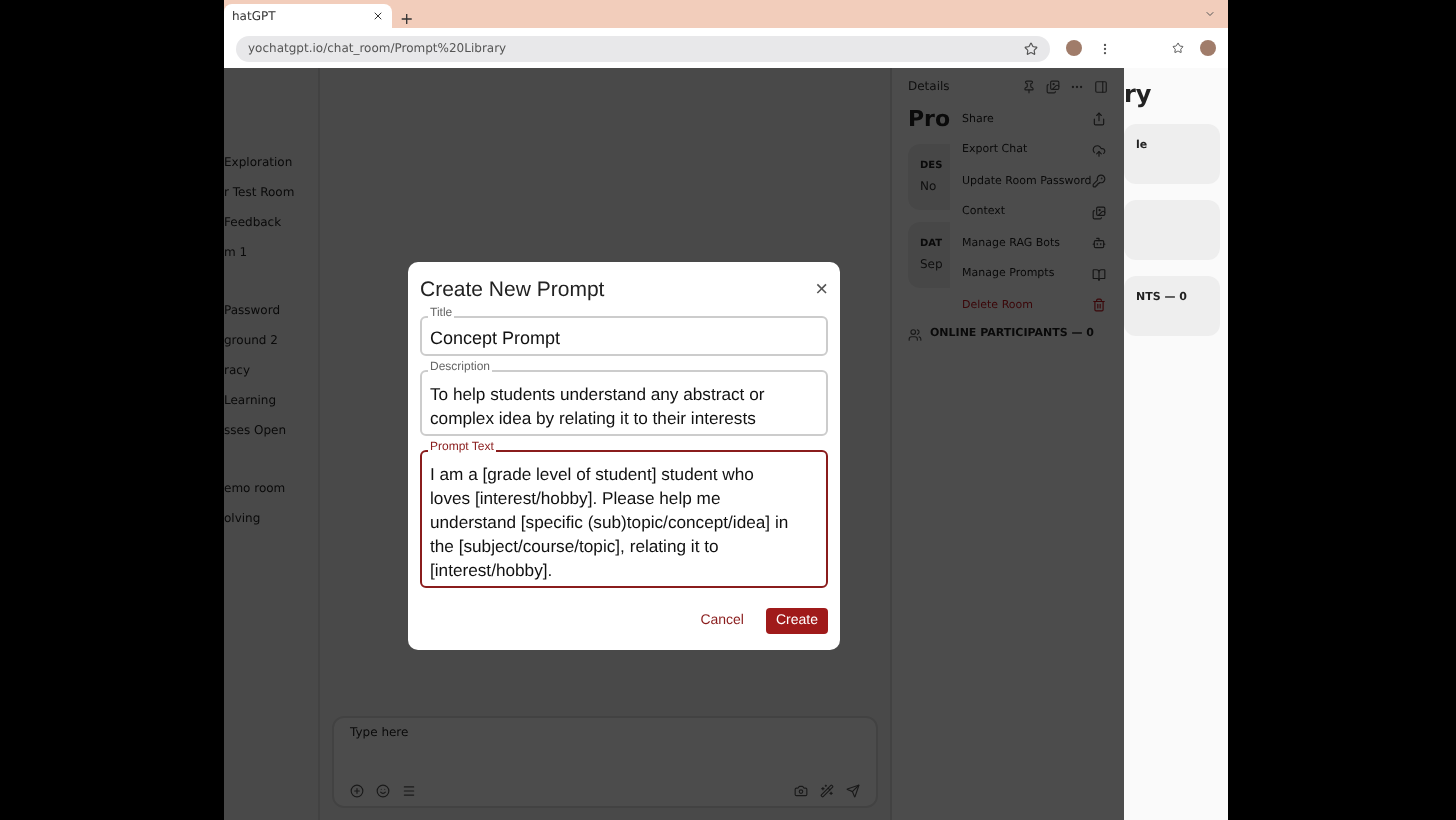  Describe the element at coordinates (1105, 48) in the screenshot. I see `menu-icon` at that location.